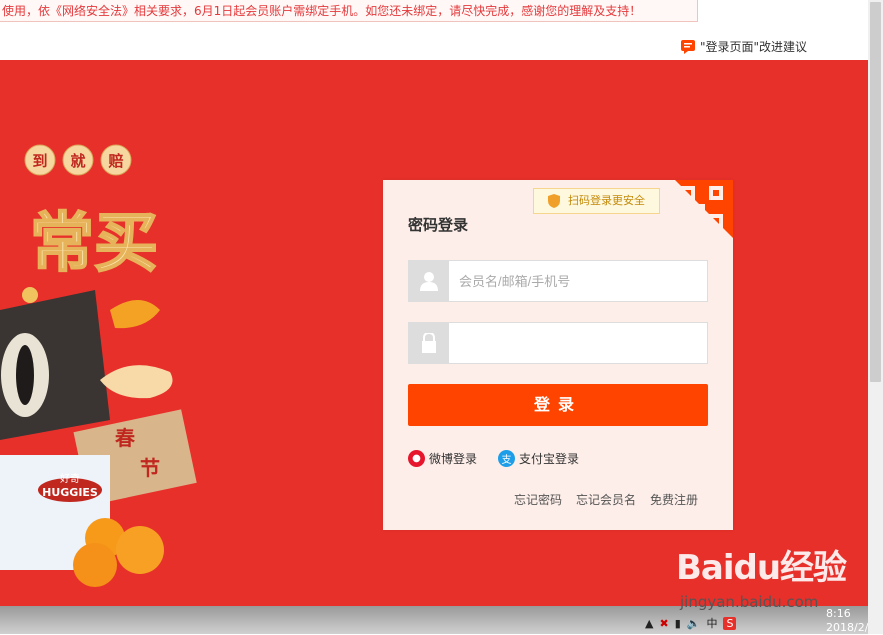  Describe the element at coordinates (753, 47) in the screenshot. I see `feedback-label: "登录页面"改进建议` at that location.